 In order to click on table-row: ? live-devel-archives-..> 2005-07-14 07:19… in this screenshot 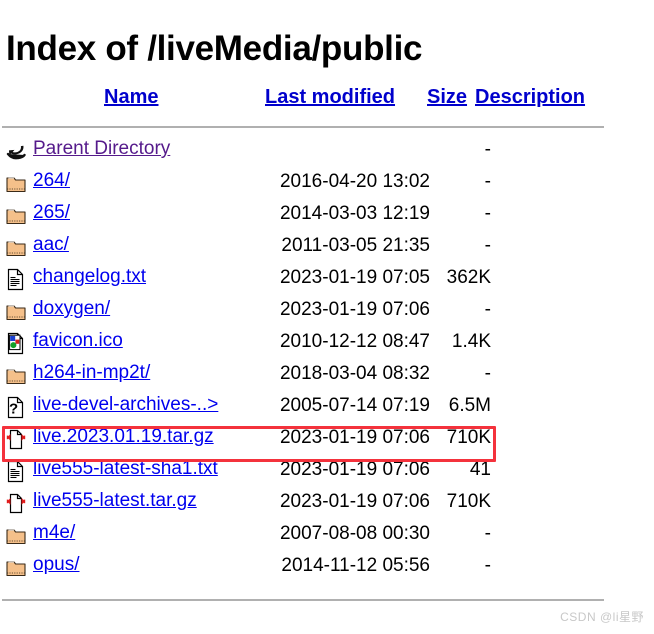, I will do `click(327, 408)`.